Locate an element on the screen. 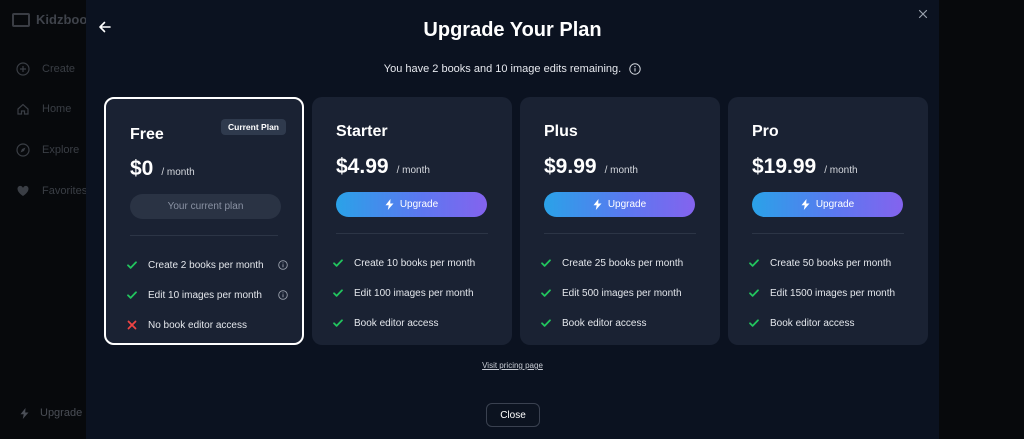 The image size is (1024, 439). plan-price: $9.99 is located at coordinates (570, 166).